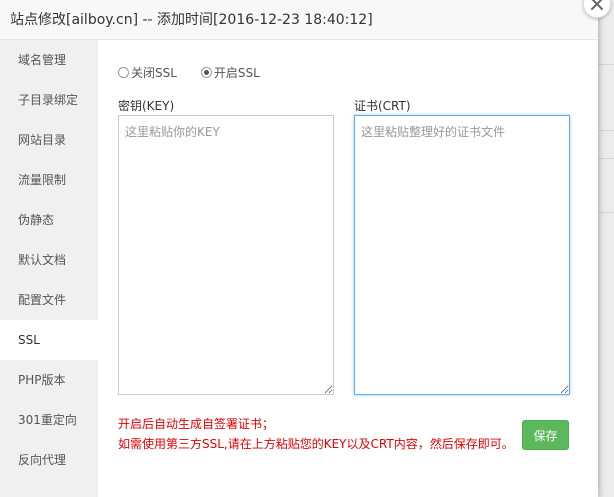  Describe the element at coordinates (146, 106) in the screenshot. I see `key-label: 密钥(KEY)` at that location.